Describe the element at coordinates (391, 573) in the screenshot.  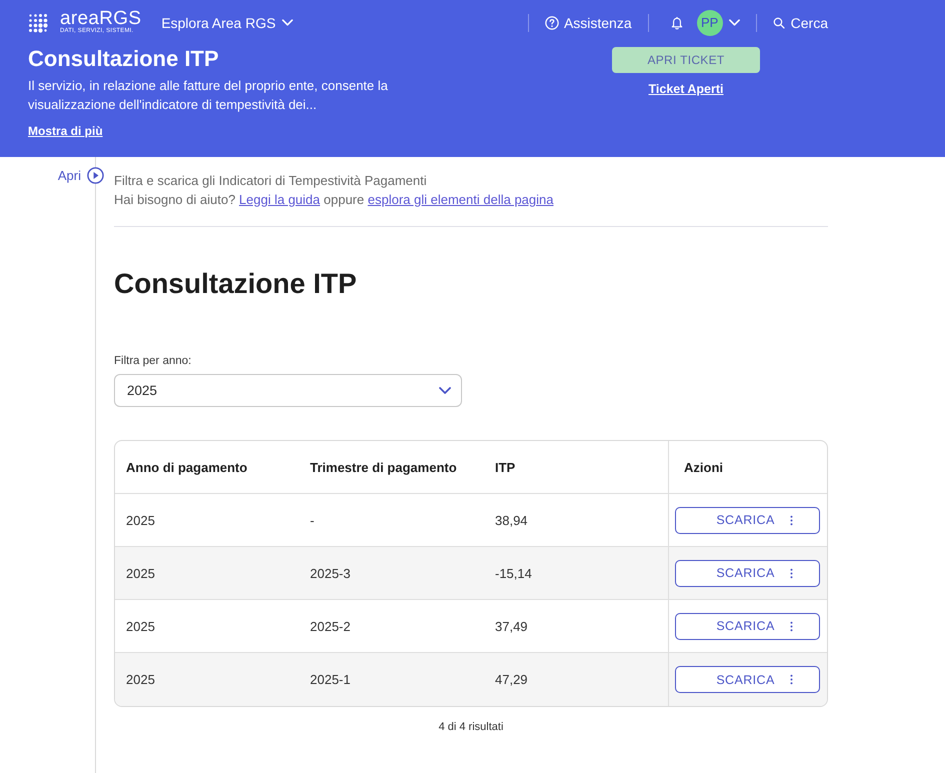
I see `table-cell: 2025-3` at that location.